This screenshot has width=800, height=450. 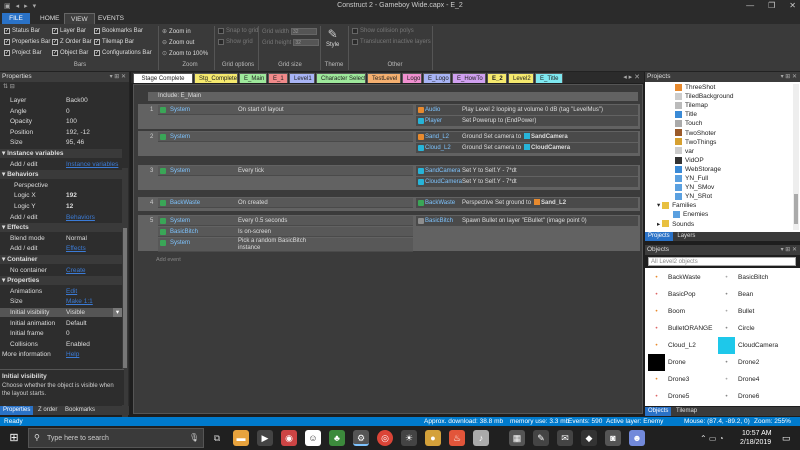 What do you see at coordinates (94, 111) in the screenshot?
I see `property-value: 0` at bounding box center [94, 111].